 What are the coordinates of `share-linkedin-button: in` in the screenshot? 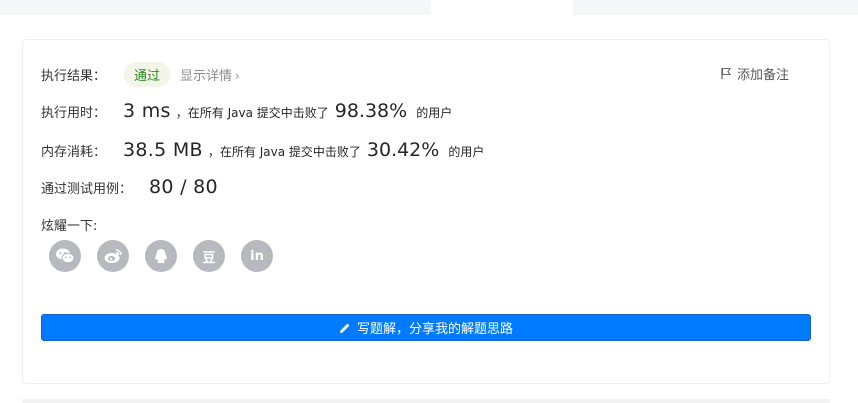 It's located at (257, 256).